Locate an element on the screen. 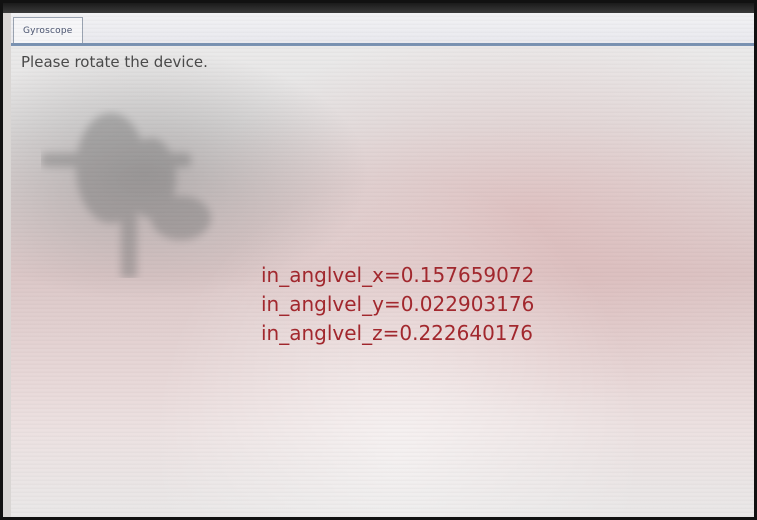 This screenshot has height=520, width=757. tab-gyroscope-label: Gyroscope is located at coordinates (48, 30).